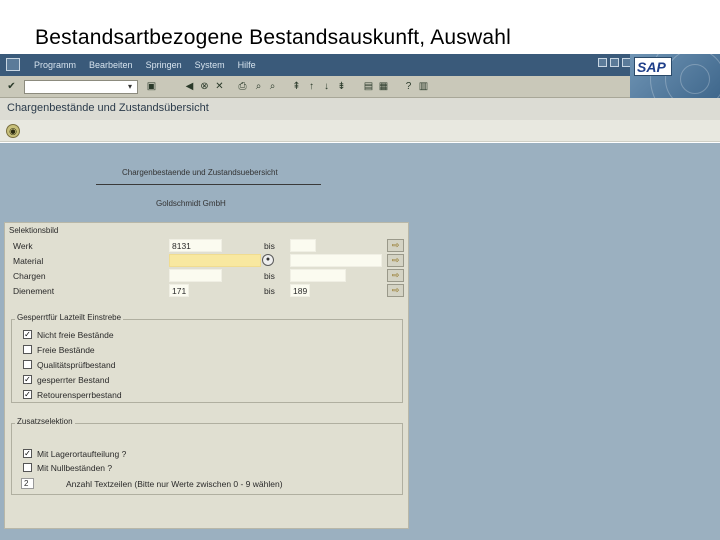 The width and height of the screenshot is (720, 540). What do you see at coordinates (268, 260) in the screenshot?
I see `material-search-help-icon: ●` at bounding box center [268, 260].